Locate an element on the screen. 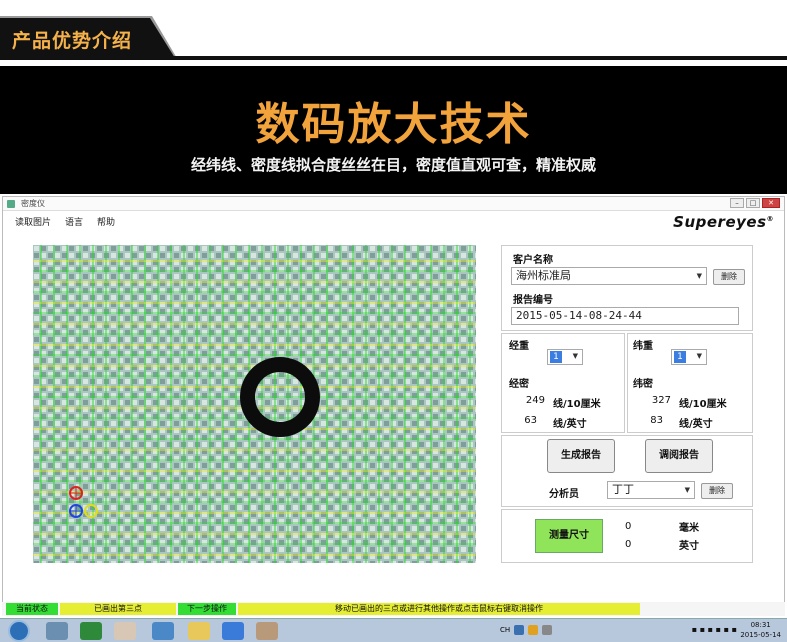 Image resolution: width=787 pixels, height=642 pixels. status-current-label: 当前状态 is located at coordinates (32, 609).